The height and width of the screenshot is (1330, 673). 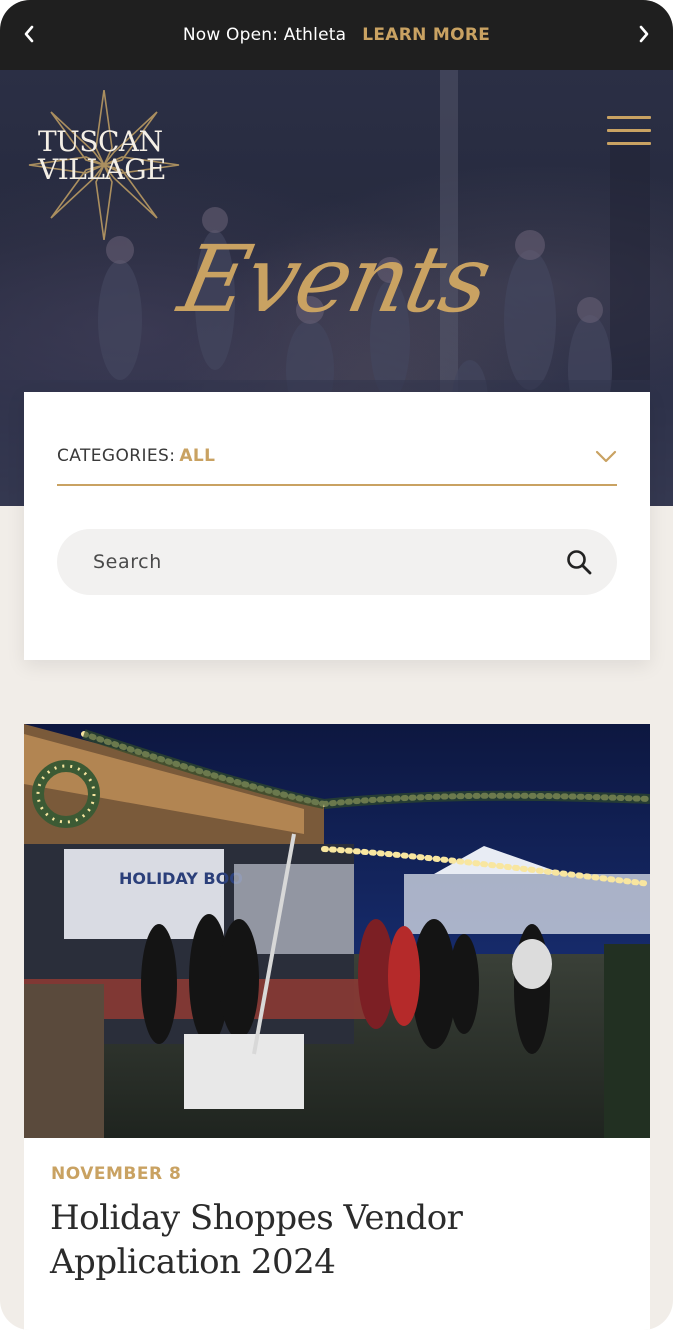 I want to click on categories-label-text: CATEGORIES:, so click(x=116, y=456).